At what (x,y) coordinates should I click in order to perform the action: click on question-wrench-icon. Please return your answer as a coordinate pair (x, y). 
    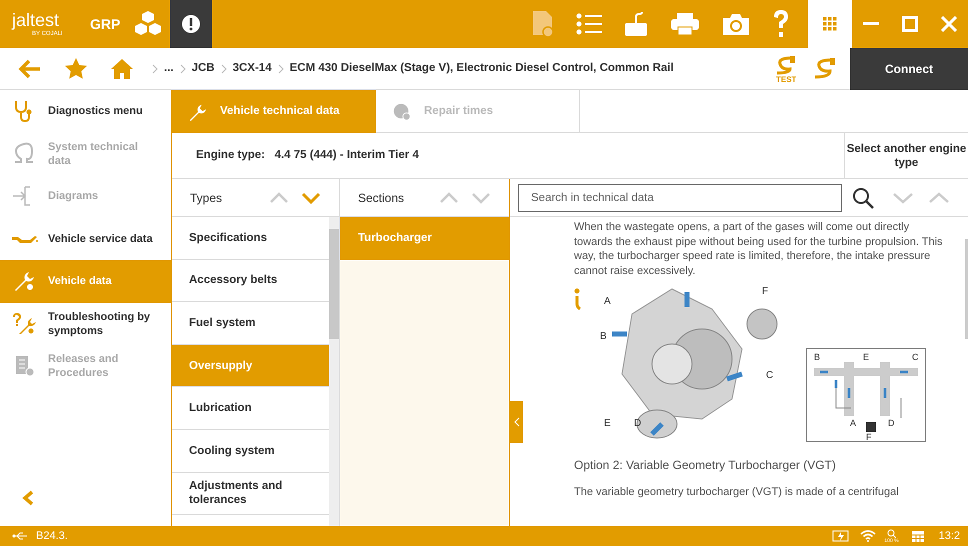
    Looking at the image, I should click on (25, 324).